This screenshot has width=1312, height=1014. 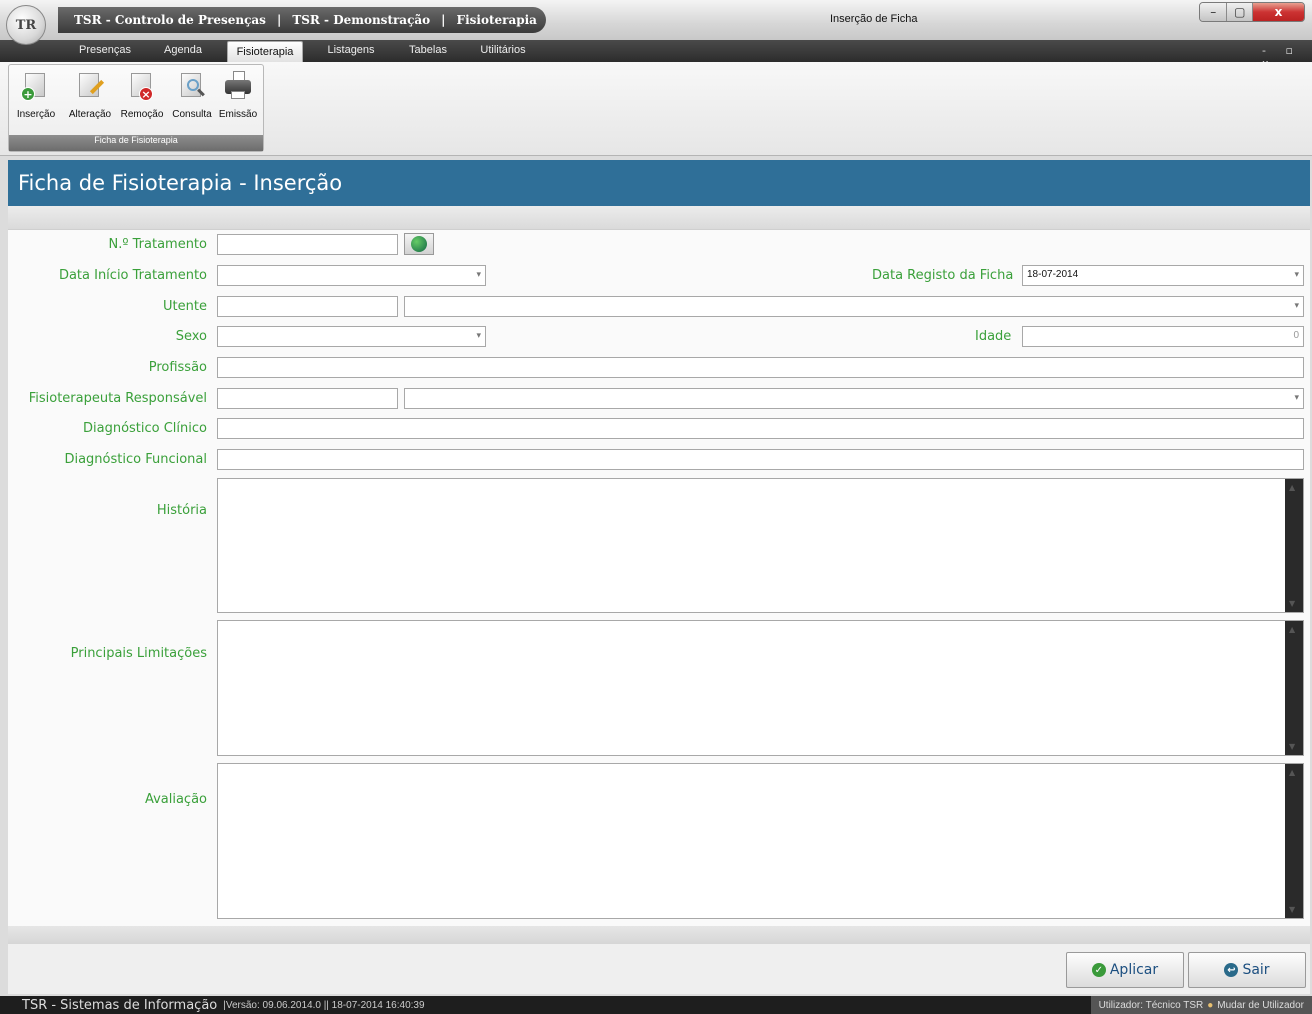 I want to click on tab-presencas: Presenças, so click(x=105, y=53).